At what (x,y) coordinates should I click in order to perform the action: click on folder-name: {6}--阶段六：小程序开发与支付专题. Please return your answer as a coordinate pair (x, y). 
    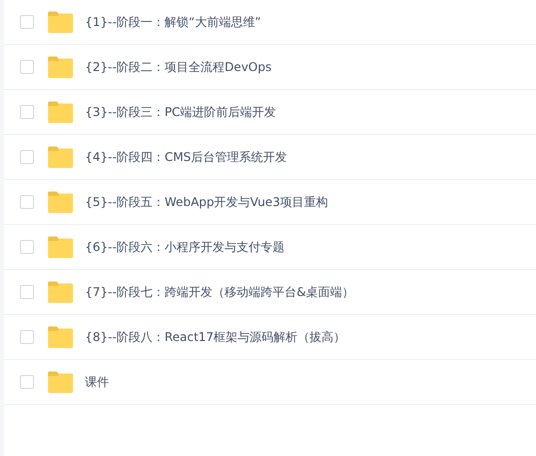
    Looking at the image, I should click on (185, 247).